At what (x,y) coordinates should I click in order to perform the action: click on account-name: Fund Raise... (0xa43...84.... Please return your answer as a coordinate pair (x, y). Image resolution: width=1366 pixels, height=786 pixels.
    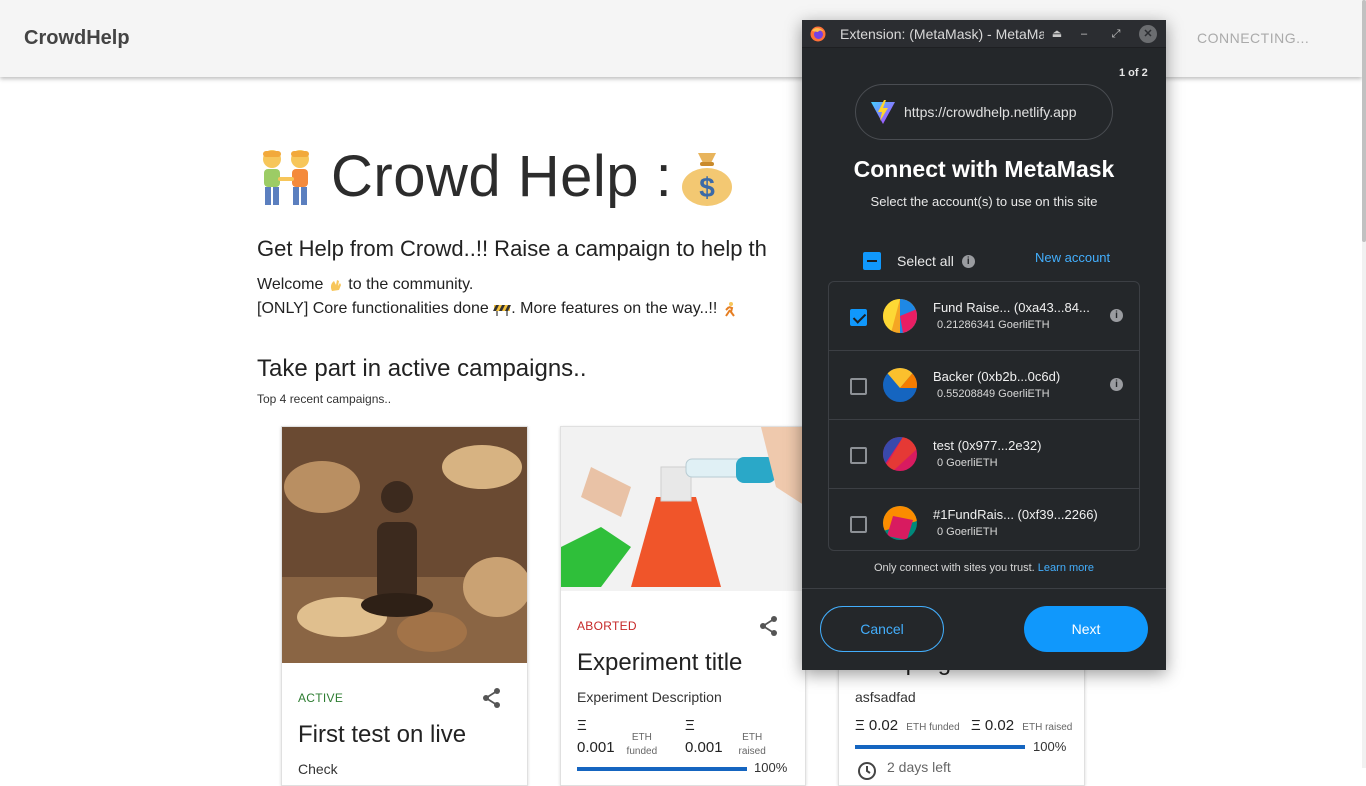
    Looking at the image, I should click on (1011, 307).